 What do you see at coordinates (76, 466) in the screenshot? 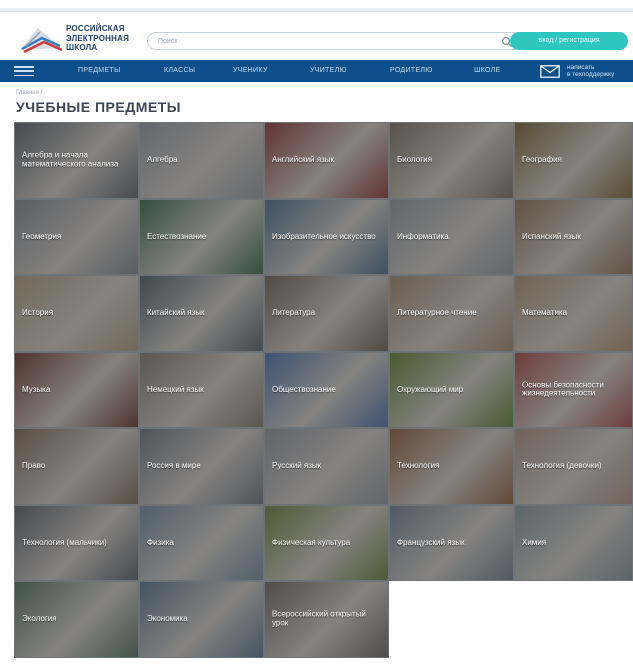
I see `subject-tile: Право` at bounding box center [76, 466].